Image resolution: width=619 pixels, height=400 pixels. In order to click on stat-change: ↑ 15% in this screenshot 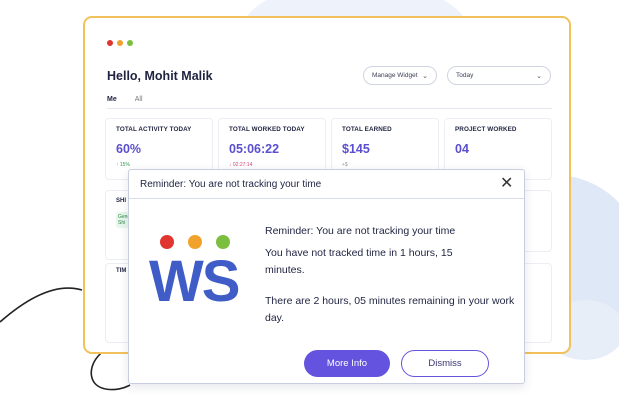, I will do `click(123, 165)`.